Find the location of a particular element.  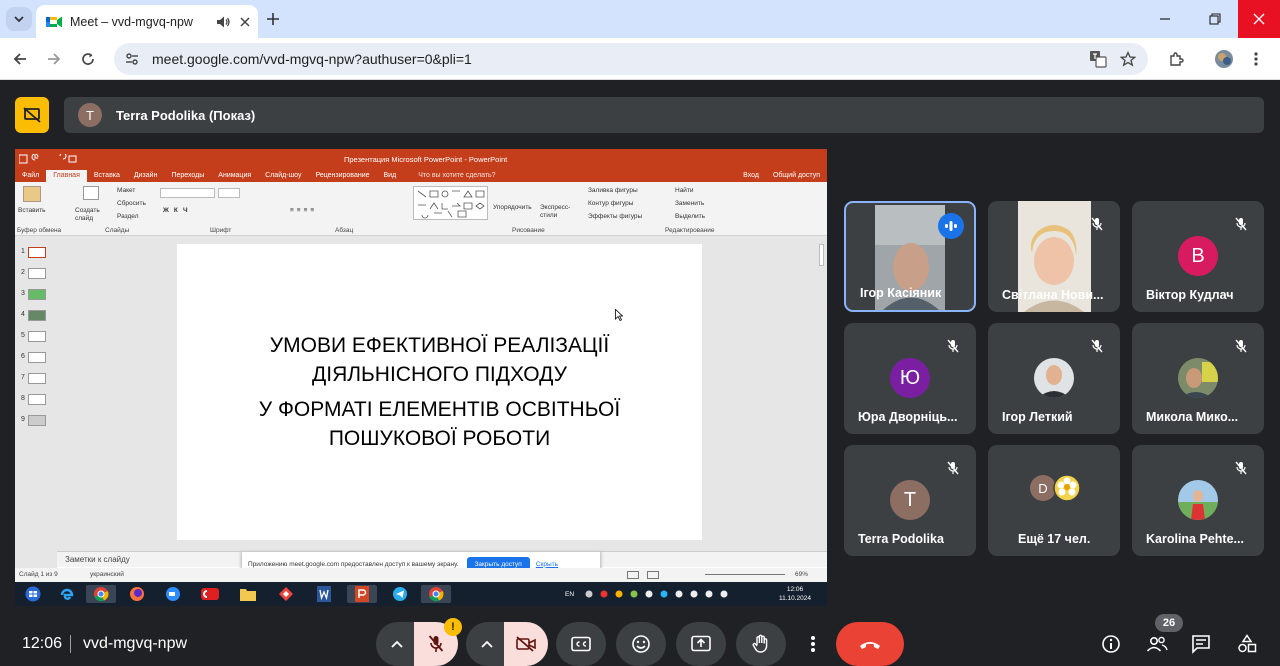

meeting-details-button is located at coordinates (1111, 644).